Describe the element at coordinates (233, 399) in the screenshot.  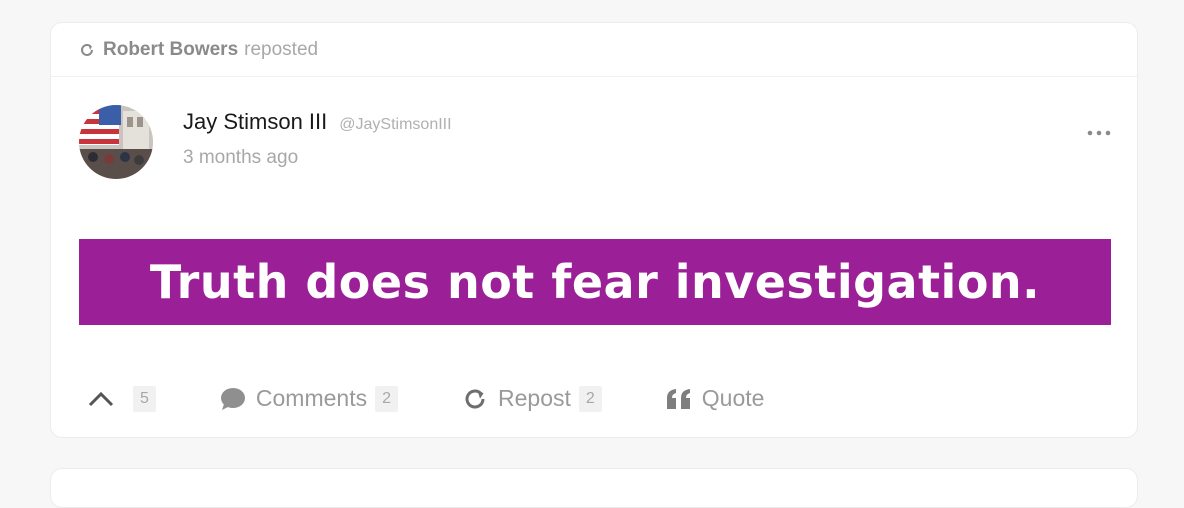
I see `speech-bubble-icon` at that location.